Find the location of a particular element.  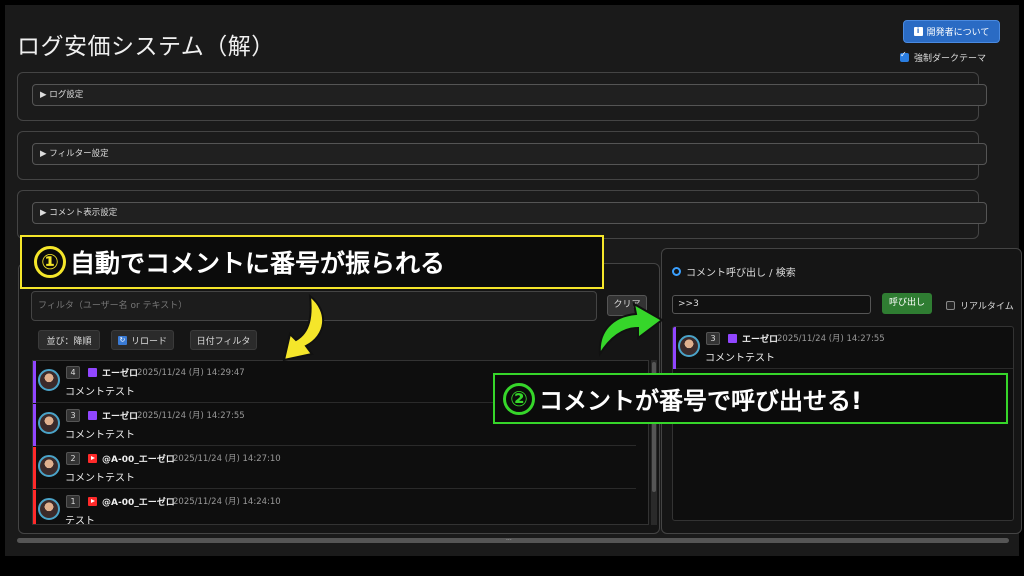

comment-display-settings-summary: ▶ コメント表示設定 is located at coordinates (509, 213).